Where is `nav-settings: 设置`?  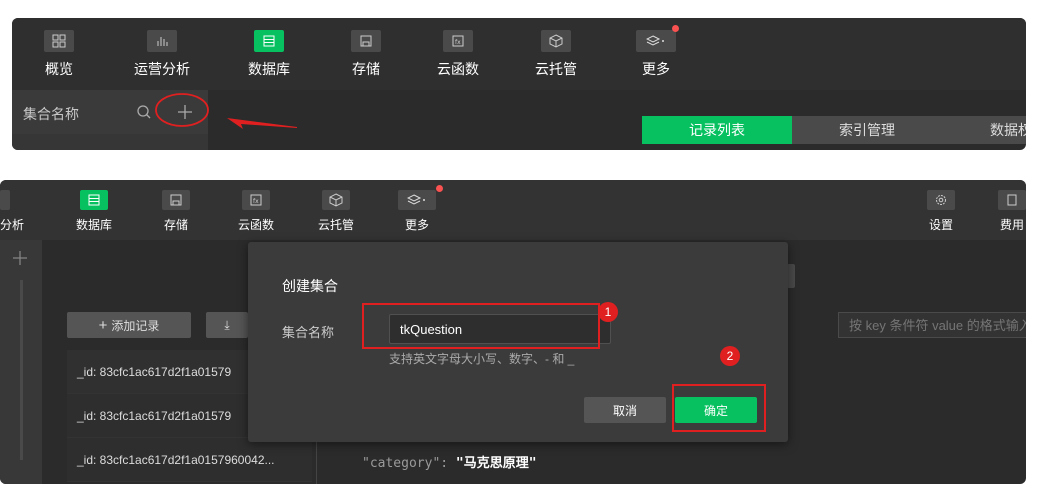
nav-settings: 设置 is located at coordinates (941, 211).